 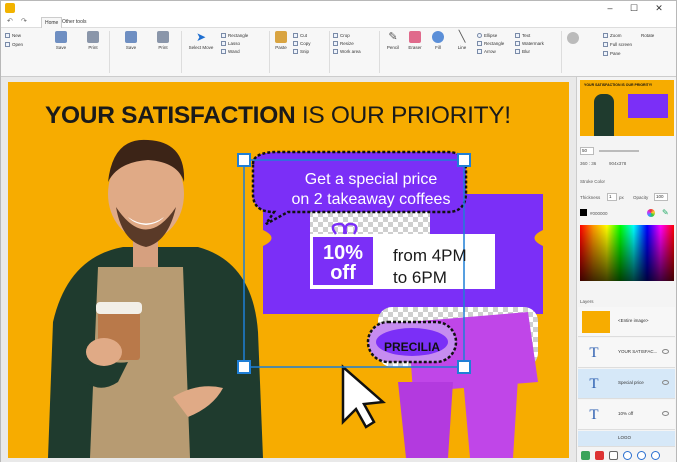 I want to click on snip-button: Snip, so click(x=301, y=51).